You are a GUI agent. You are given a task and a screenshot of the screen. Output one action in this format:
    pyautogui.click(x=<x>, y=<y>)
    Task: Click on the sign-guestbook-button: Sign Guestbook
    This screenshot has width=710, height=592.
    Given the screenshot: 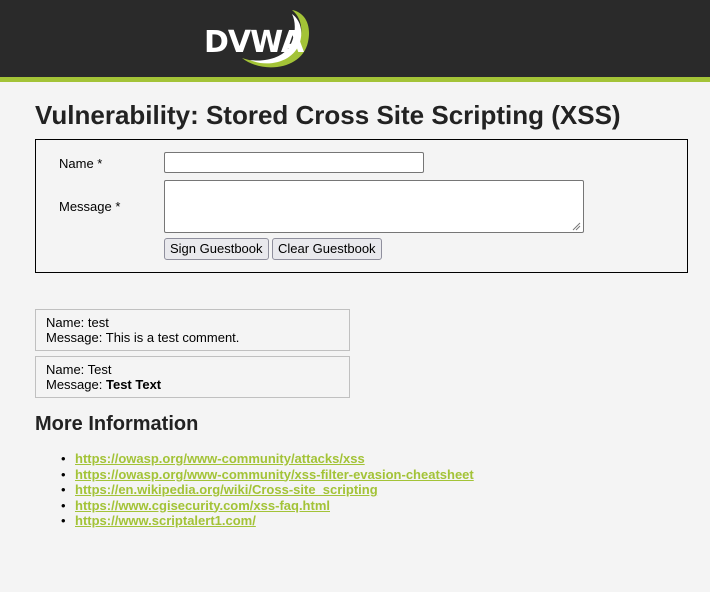 What is the action you would take?
    pyautogui.click(x=216, y=249)
    